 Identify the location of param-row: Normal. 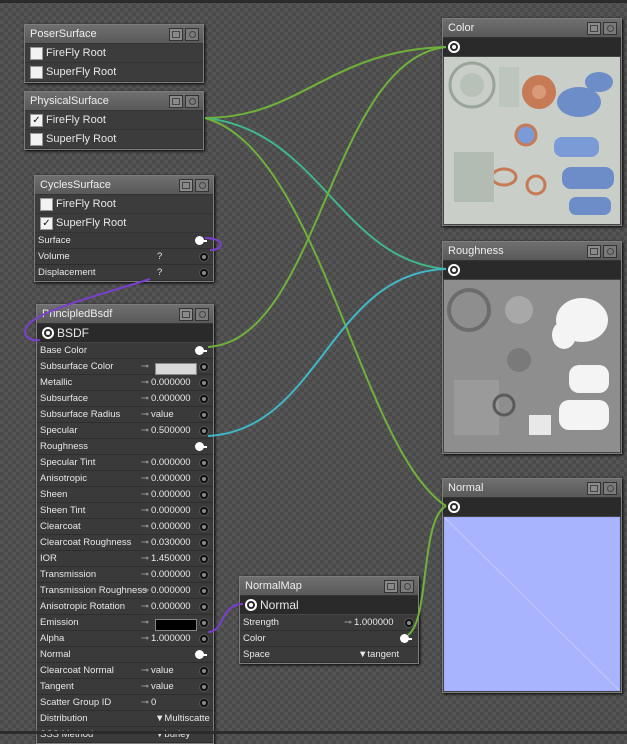
(125, 655).